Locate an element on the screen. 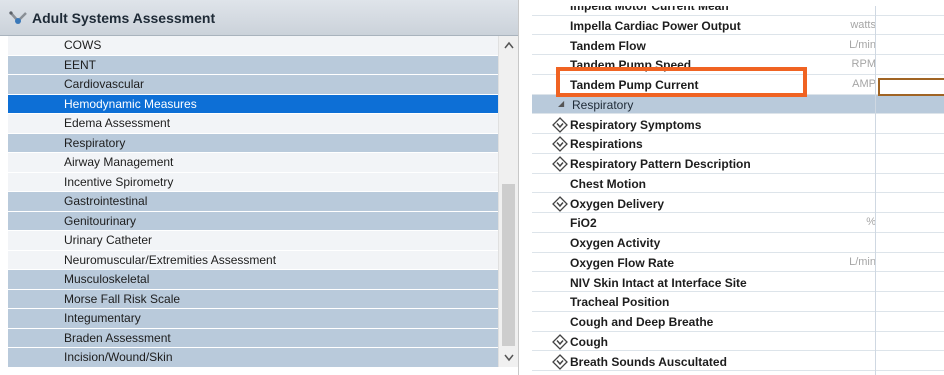 Image resolution: width=944 pixels, height=375 pixels. scroll-up-button is located at coordinates (509, 45).